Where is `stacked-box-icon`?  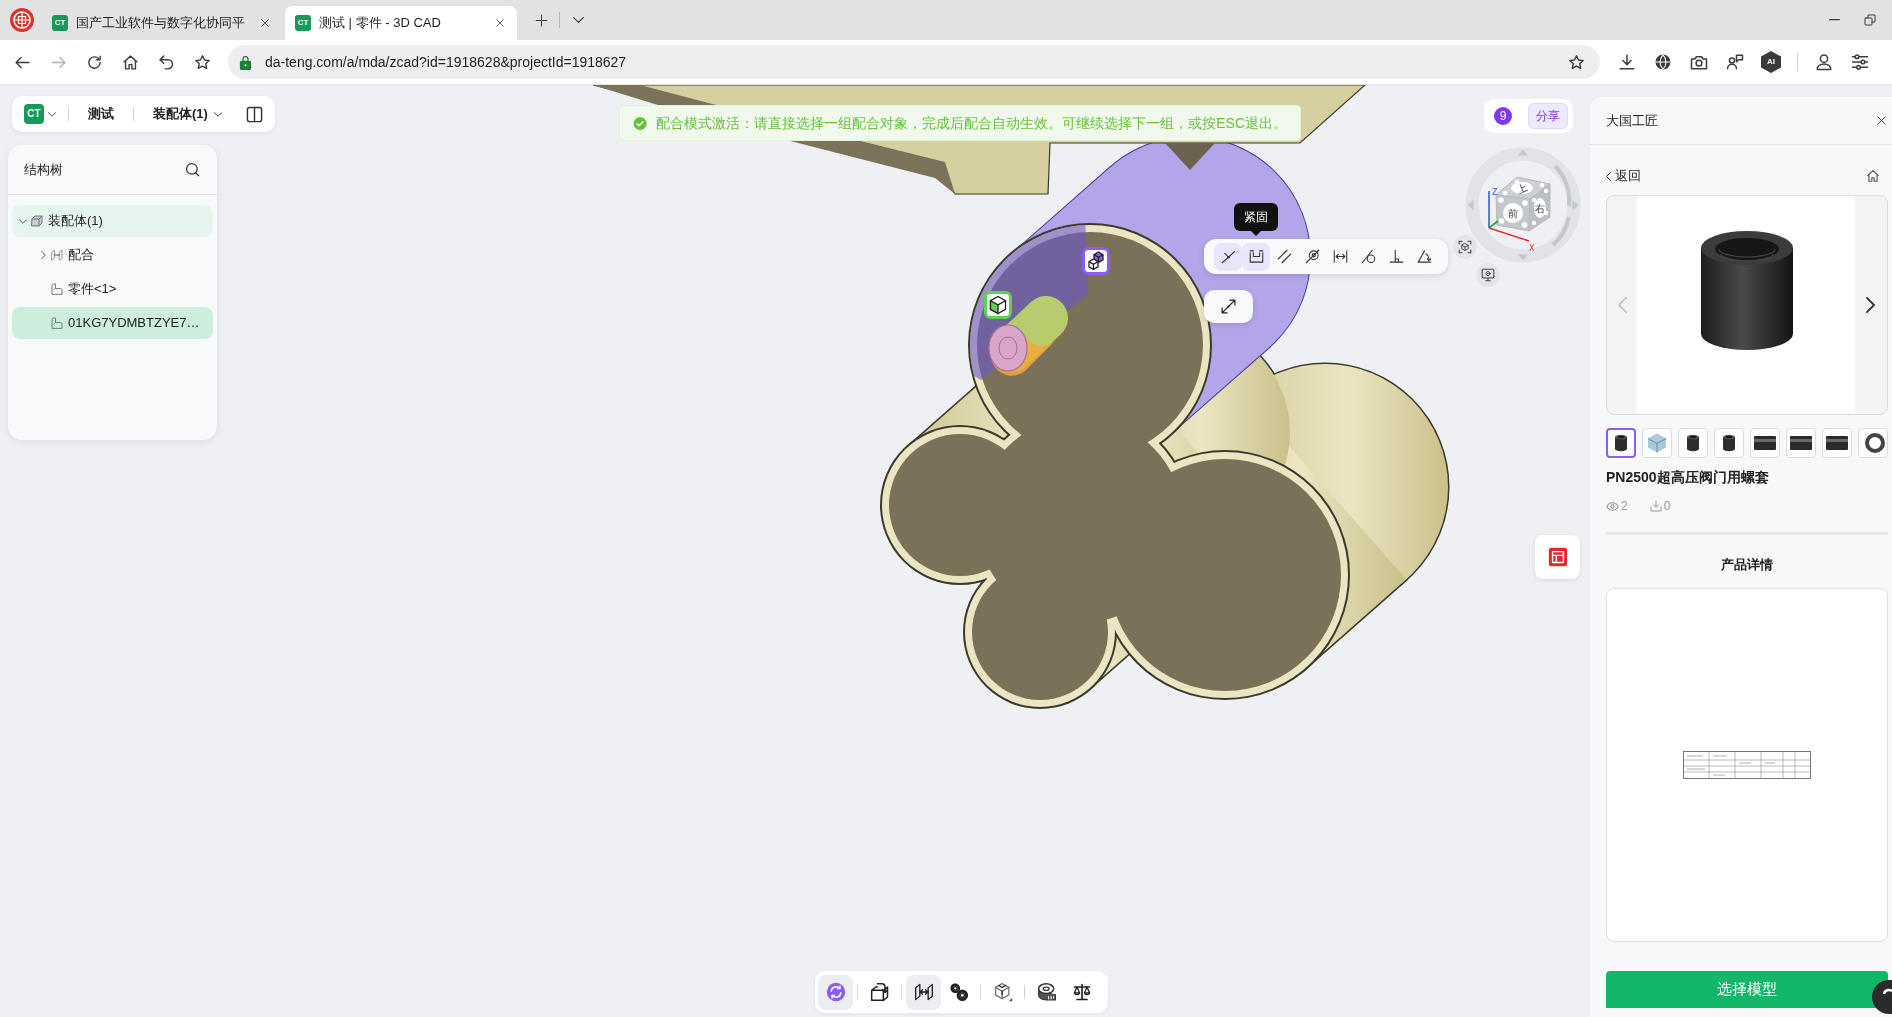 stacked-box-icon is located at coordinates (37, 221).